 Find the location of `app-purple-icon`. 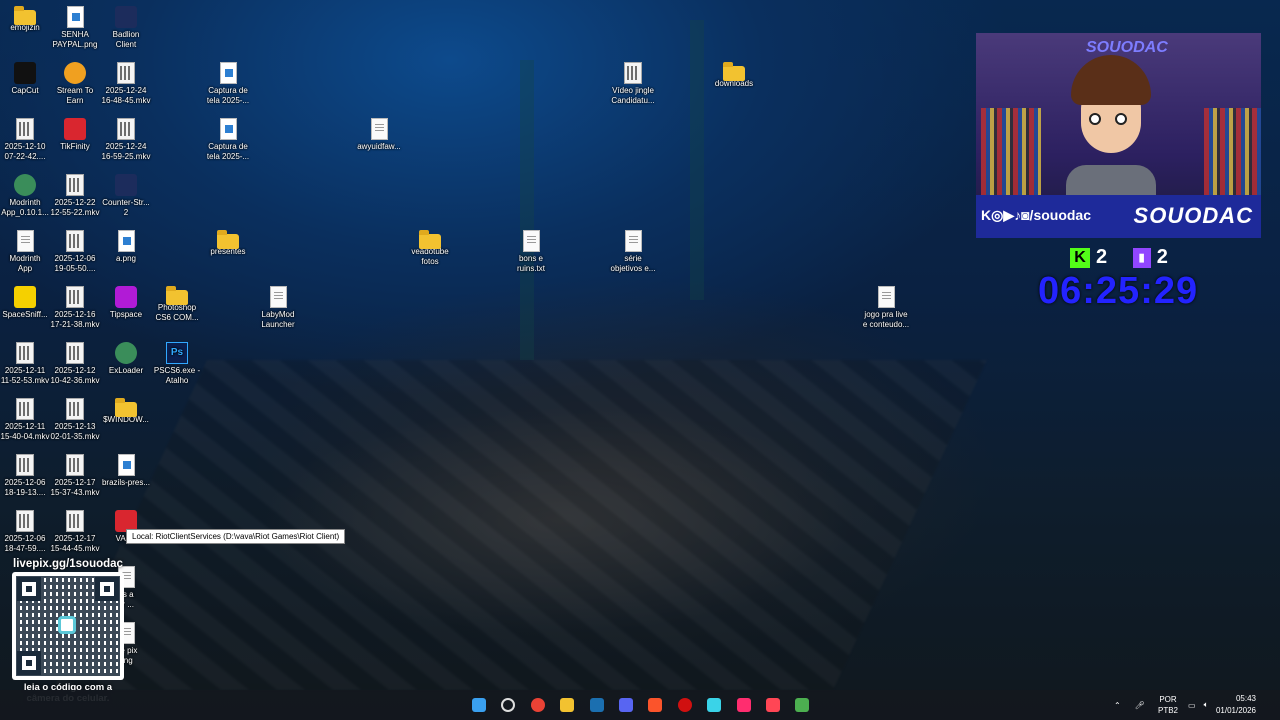

app-purple-icon is located at coordinates (126, 297).